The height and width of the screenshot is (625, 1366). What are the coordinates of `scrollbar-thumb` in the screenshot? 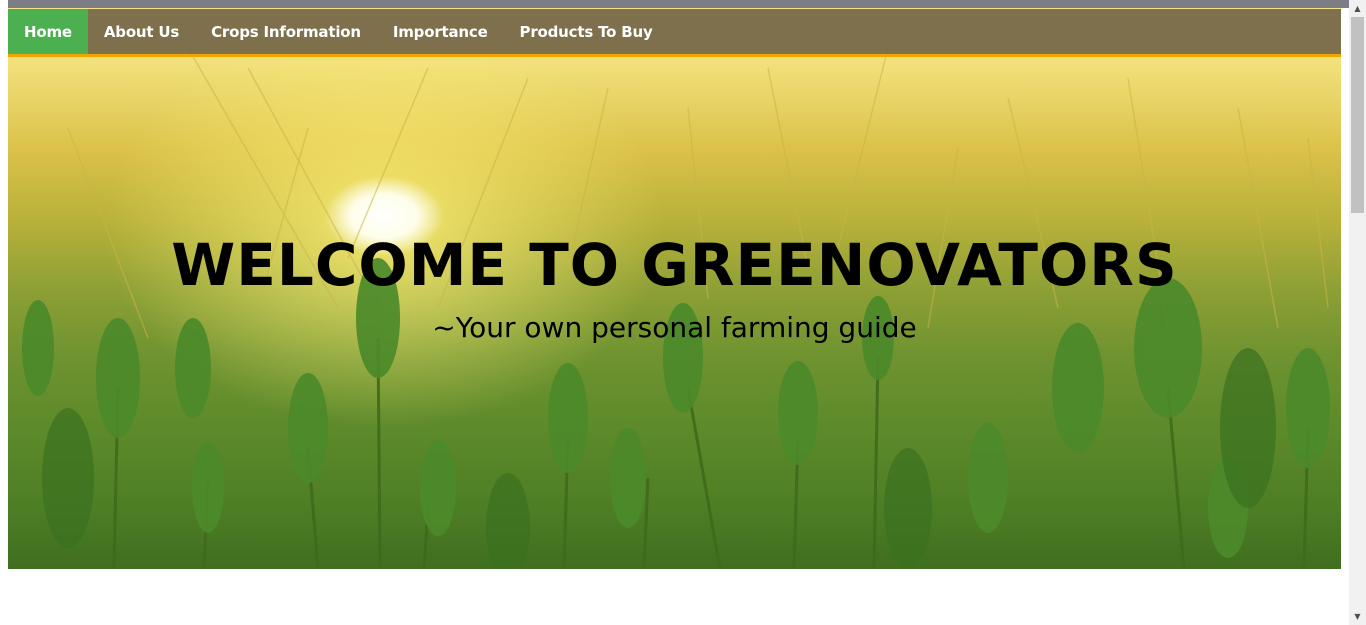 It's located at (1357, 115).